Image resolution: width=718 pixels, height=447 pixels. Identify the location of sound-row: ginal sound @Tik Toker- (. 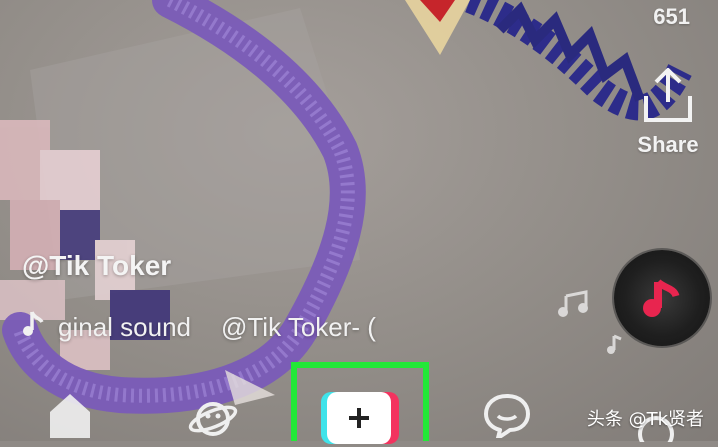
(199, 327).